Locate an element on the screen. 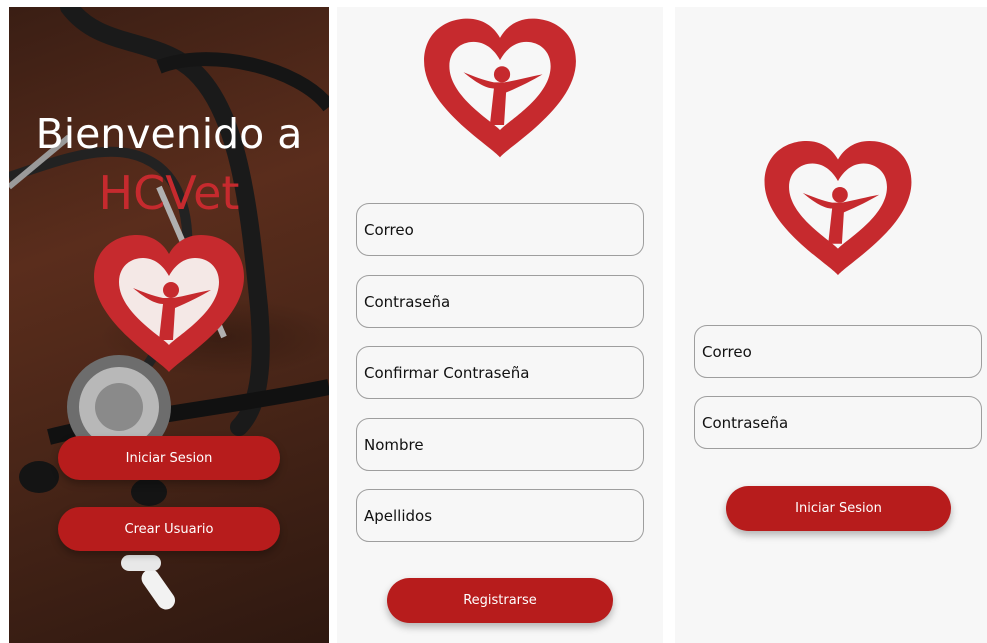  app-name: HCVet is located at coordinates (169, 193).